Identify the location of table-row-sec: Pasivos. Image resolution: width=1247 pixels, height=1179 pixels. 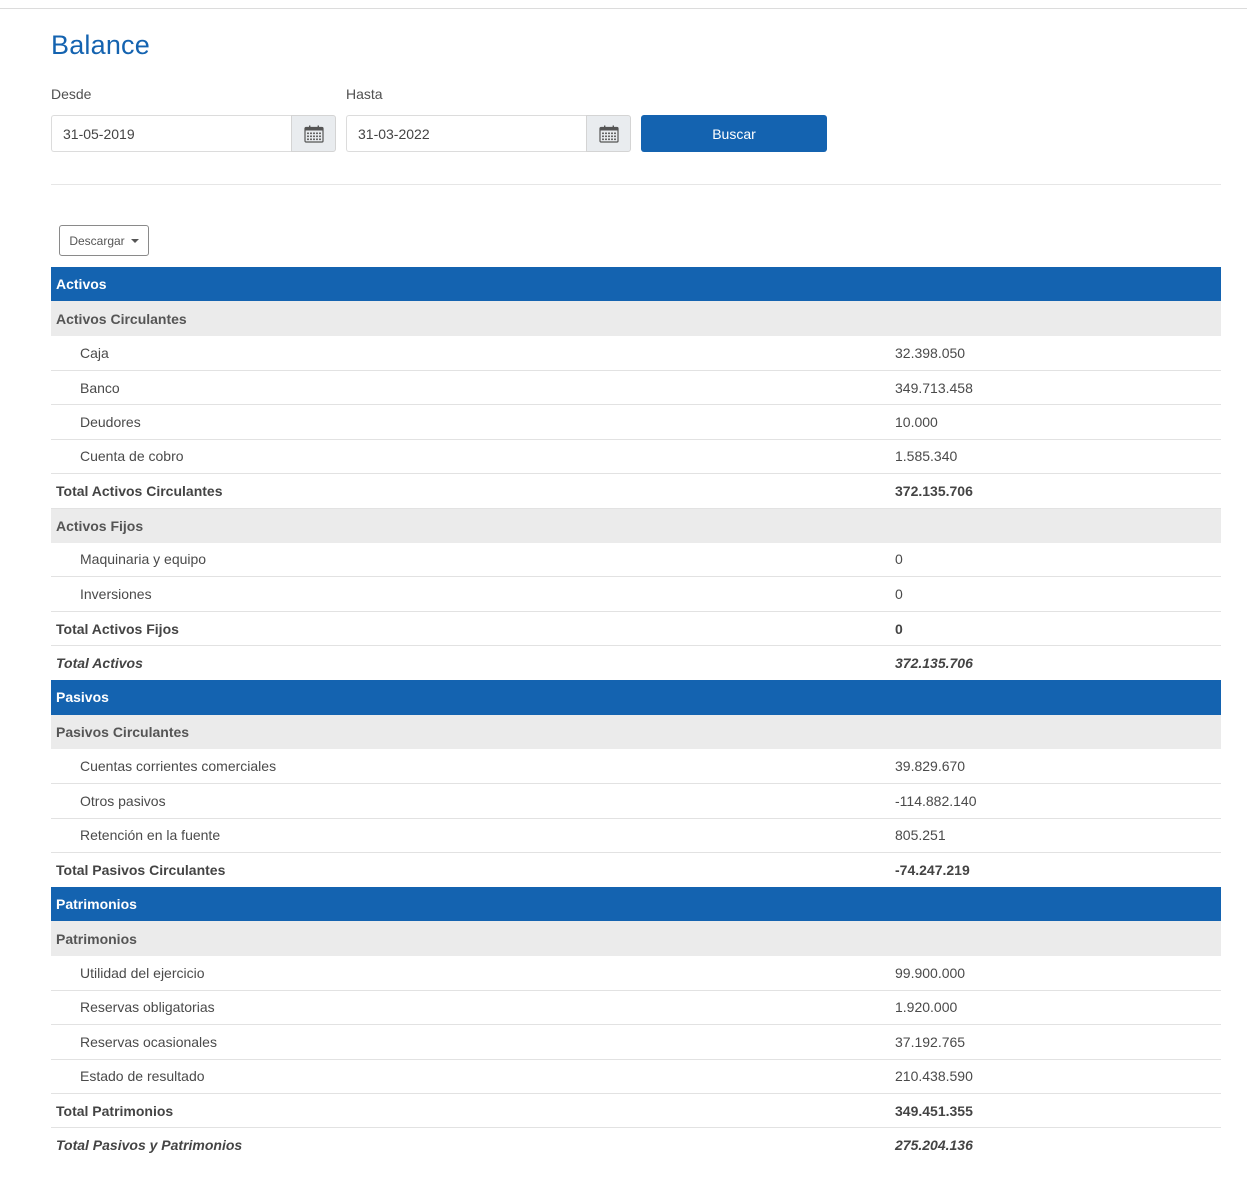
(636, 697).